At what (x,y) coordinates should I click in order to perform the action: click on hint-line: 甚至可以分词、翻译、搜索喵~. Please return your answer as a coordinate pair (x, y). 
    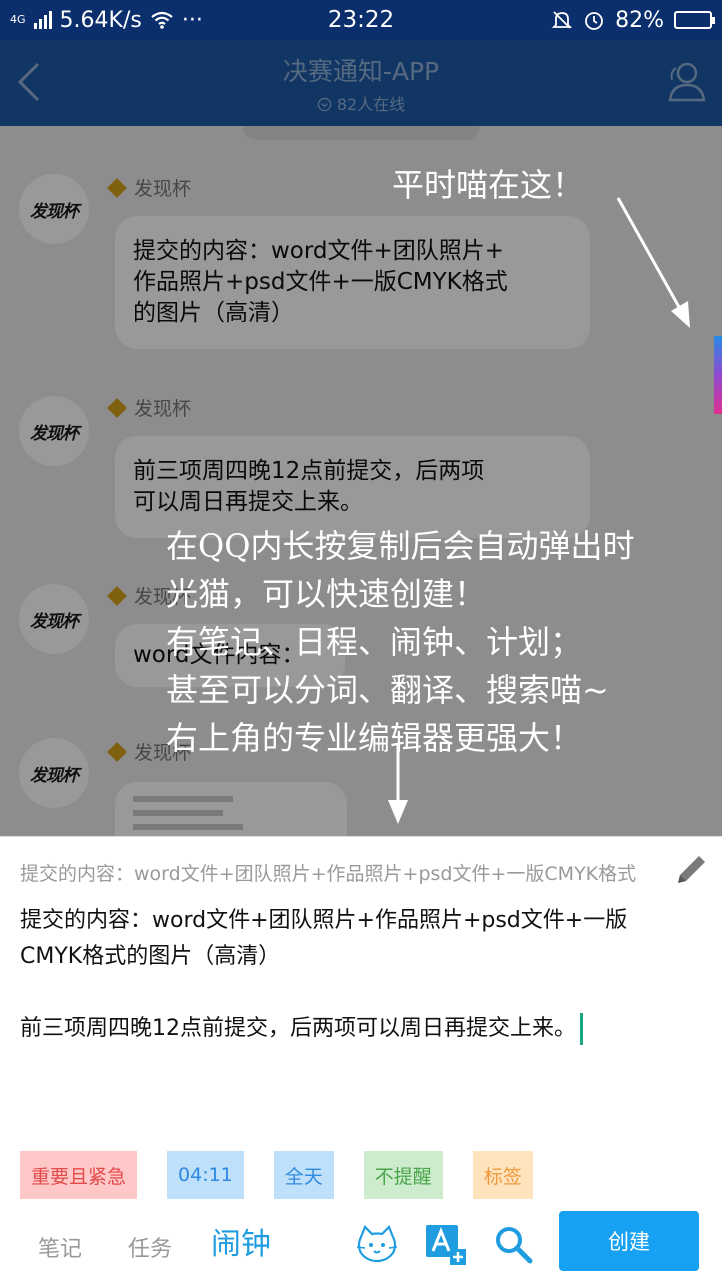
    Looking at the image, I should click on (387, 690).